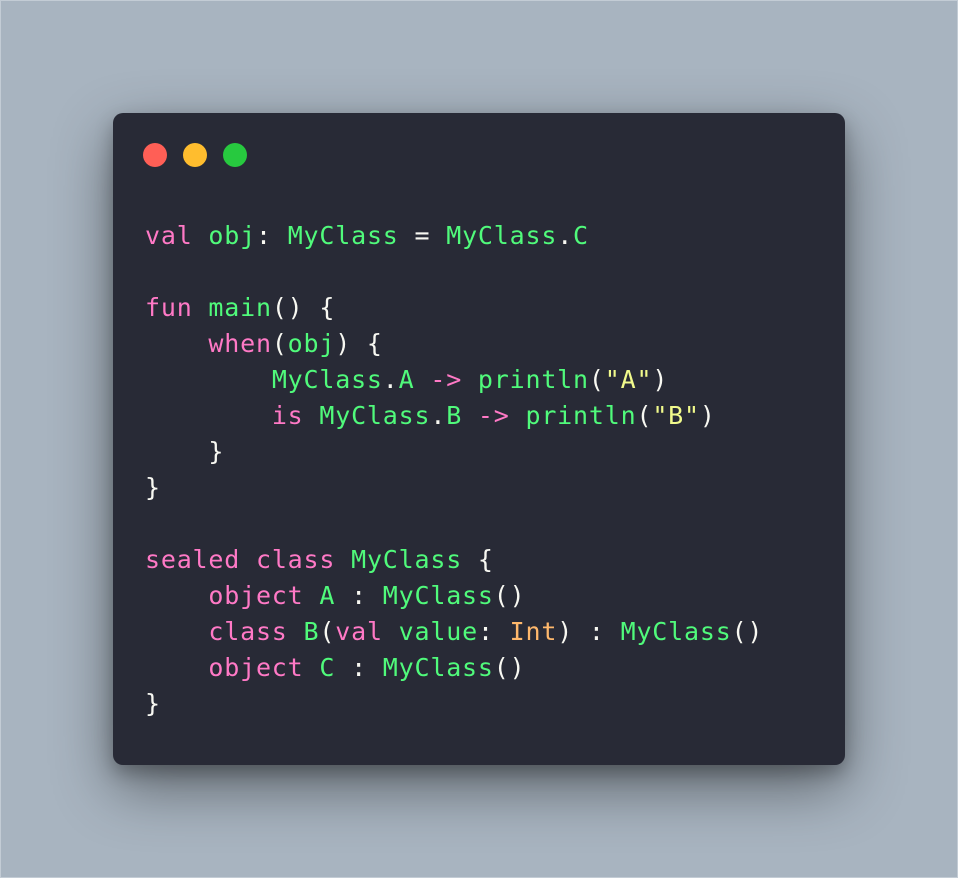 The width and height of the screenshot is (958, 878). What do you see at coordinates (676, 415) in the screenshot?
I see `string-token: "B"` at bounding box center [676, 415].